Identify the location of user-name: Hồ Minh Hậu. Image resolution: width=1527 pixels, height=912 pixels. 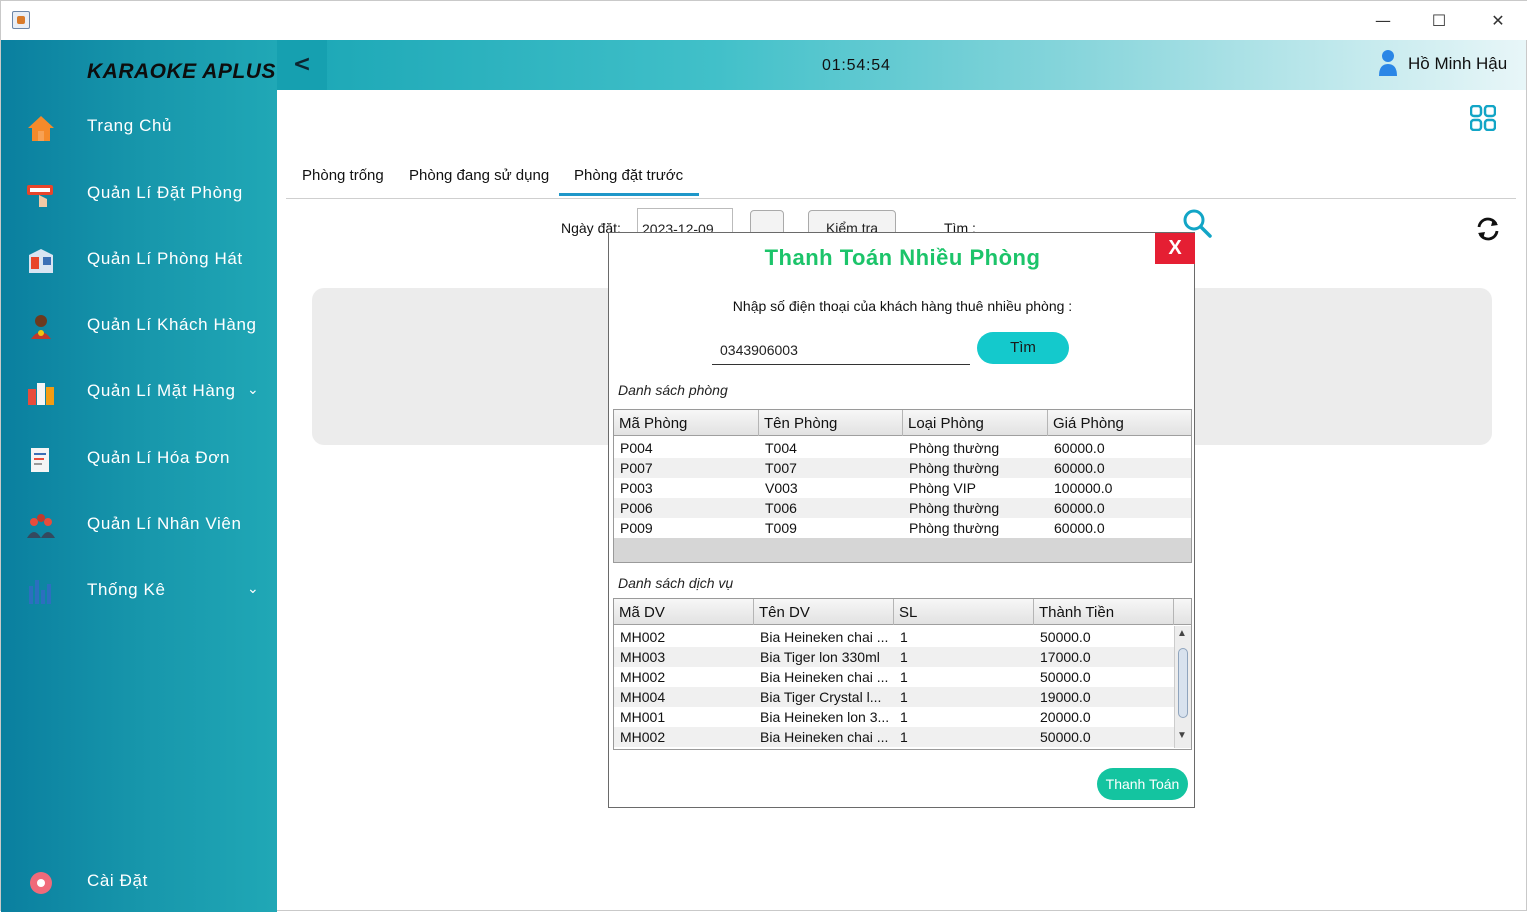
(1457, 64).